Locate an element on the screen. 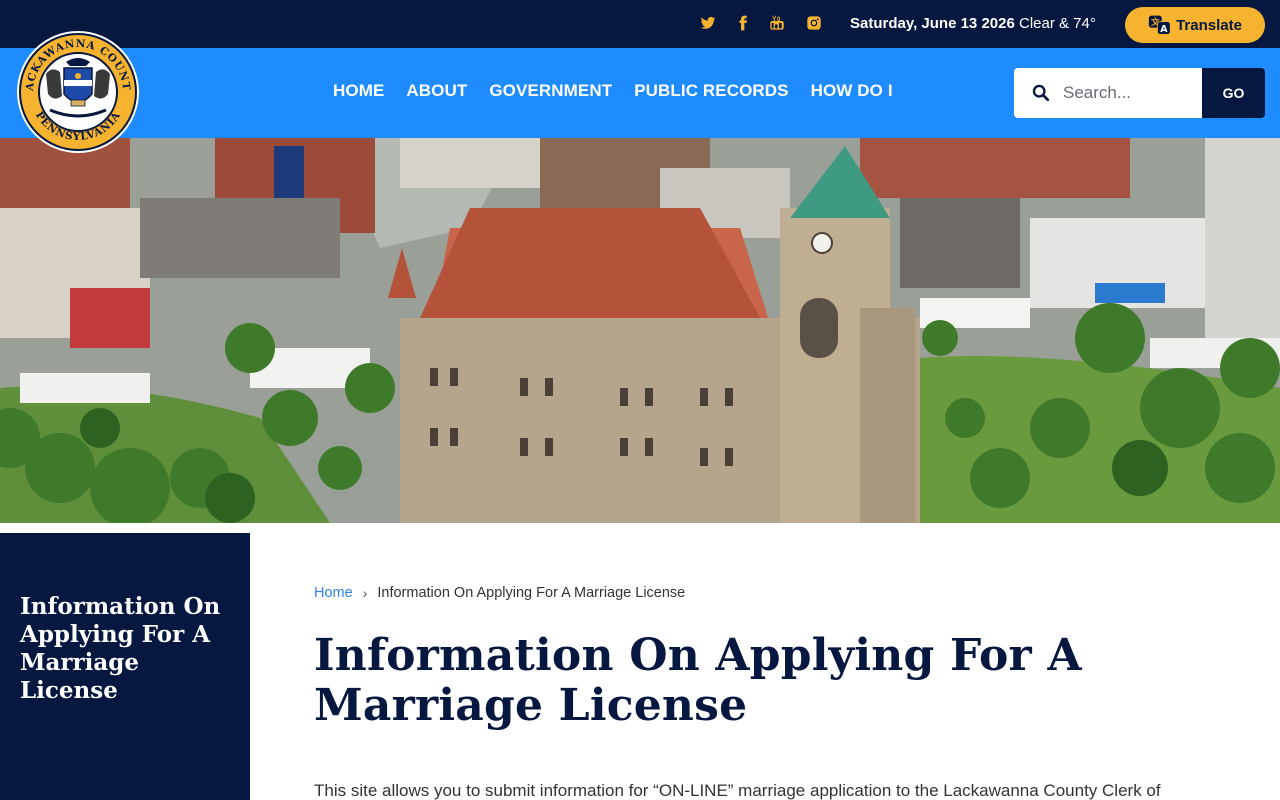  nav-item-about: ABOUT is located at coordinates (436, 91).